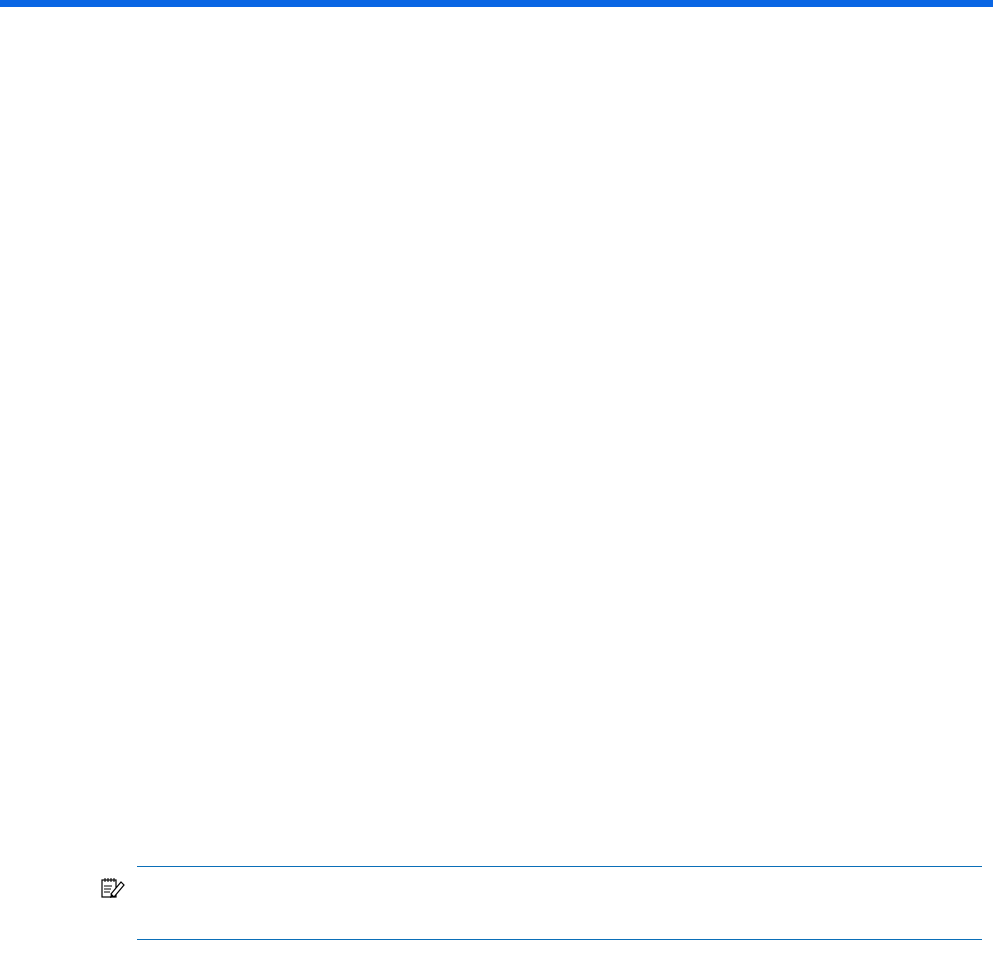 This screenshot has width=993, height=974. Describe the element at coordinates (559, 939) in the screenshot. I see `note-bottom-rule` at that location.